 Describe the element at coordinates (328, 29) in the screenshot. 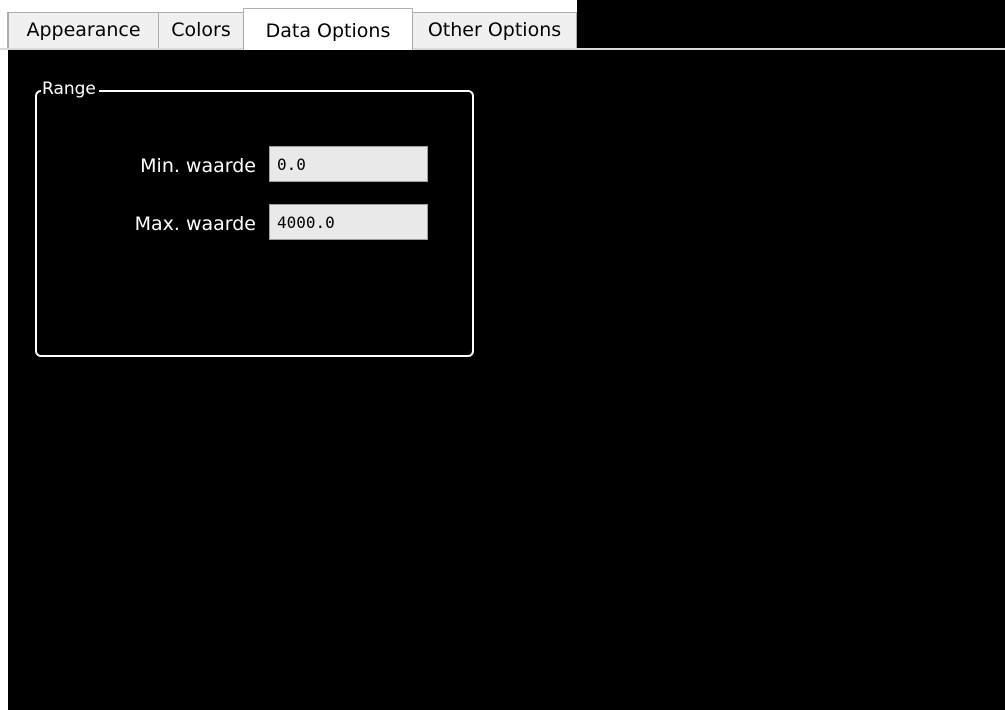

I see `tab-data-options: Data Options` at that location.